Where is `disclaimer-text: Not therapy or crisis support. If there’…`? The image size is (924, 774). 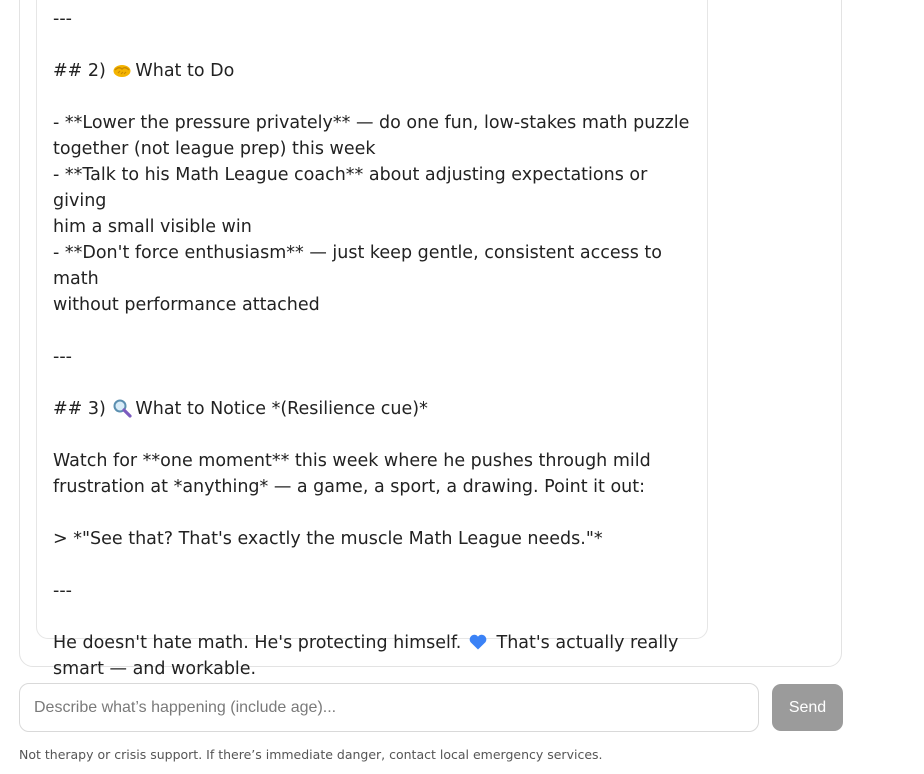
disclaimer-text: Not therapy or crisis support. If there’… is located at coordinates (311, 754).